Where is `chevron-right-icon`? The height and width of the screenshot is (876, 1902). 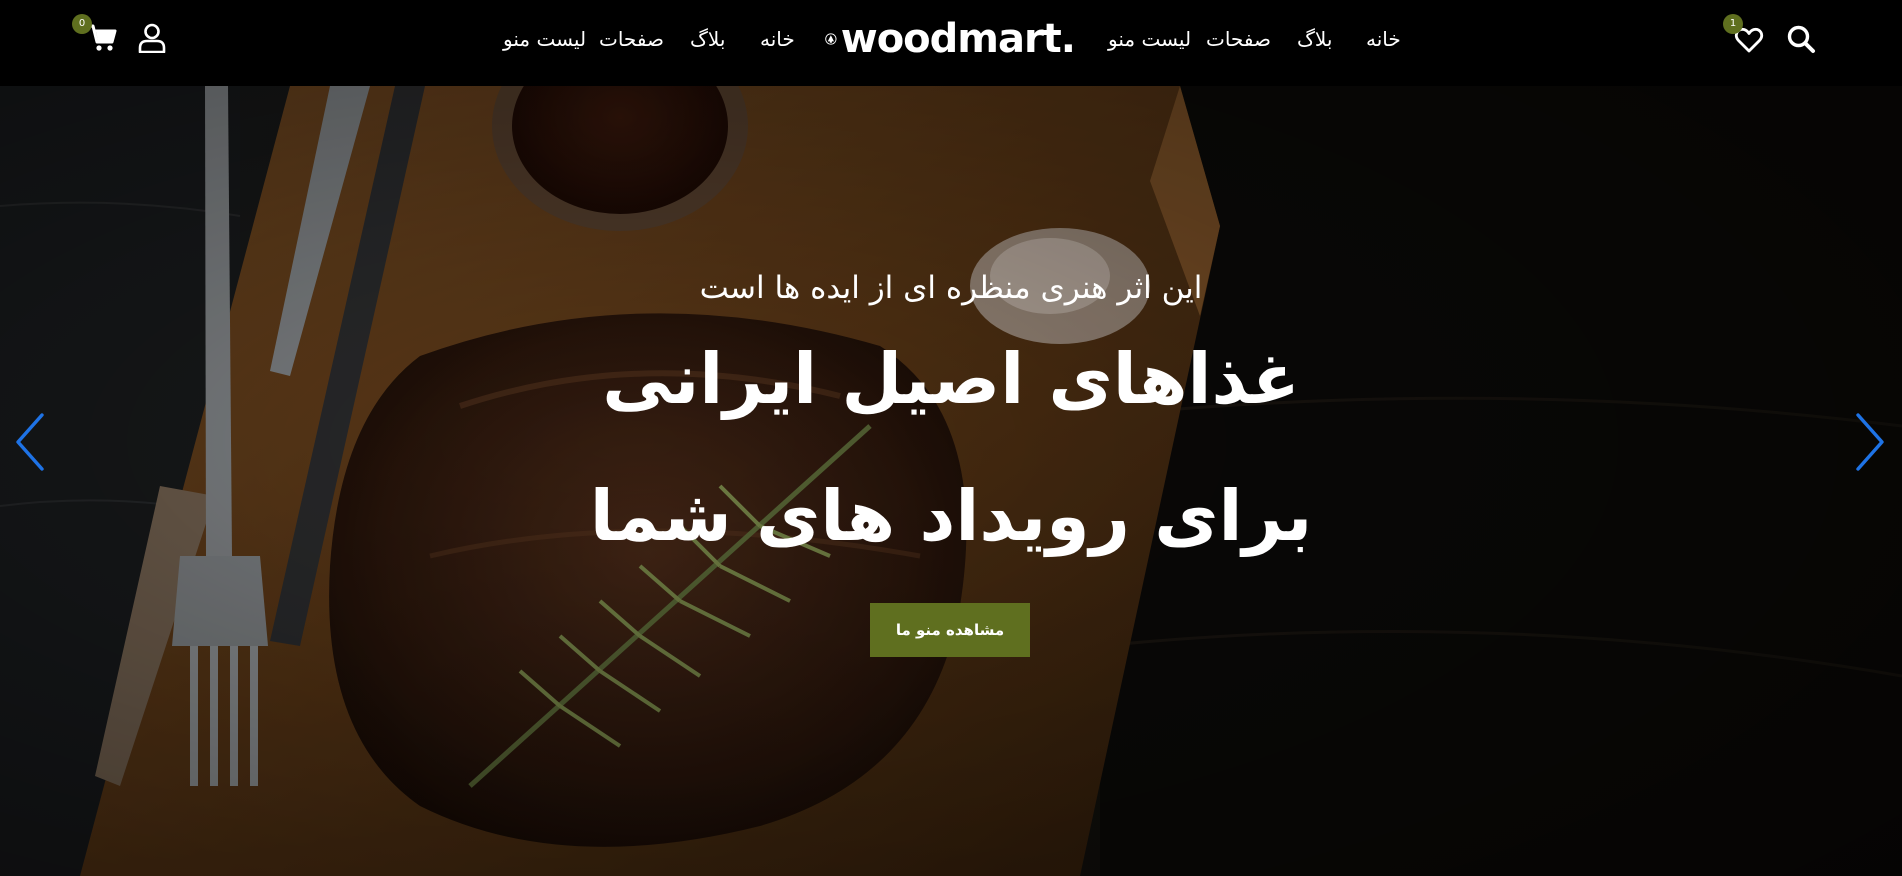 chevron-right-icon is located at coordinates (1870, 442).